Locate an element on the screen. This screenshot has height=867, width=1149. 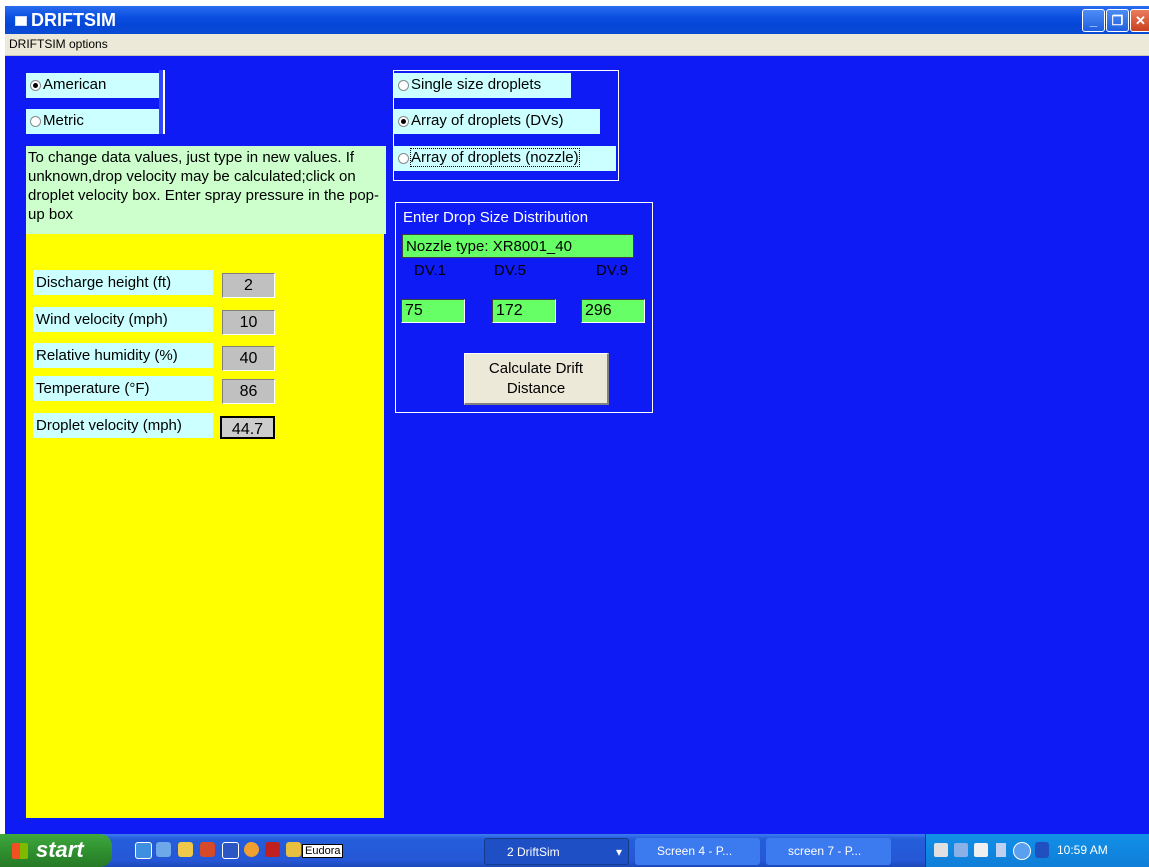
word-icon is located at coordinates (230, 850).